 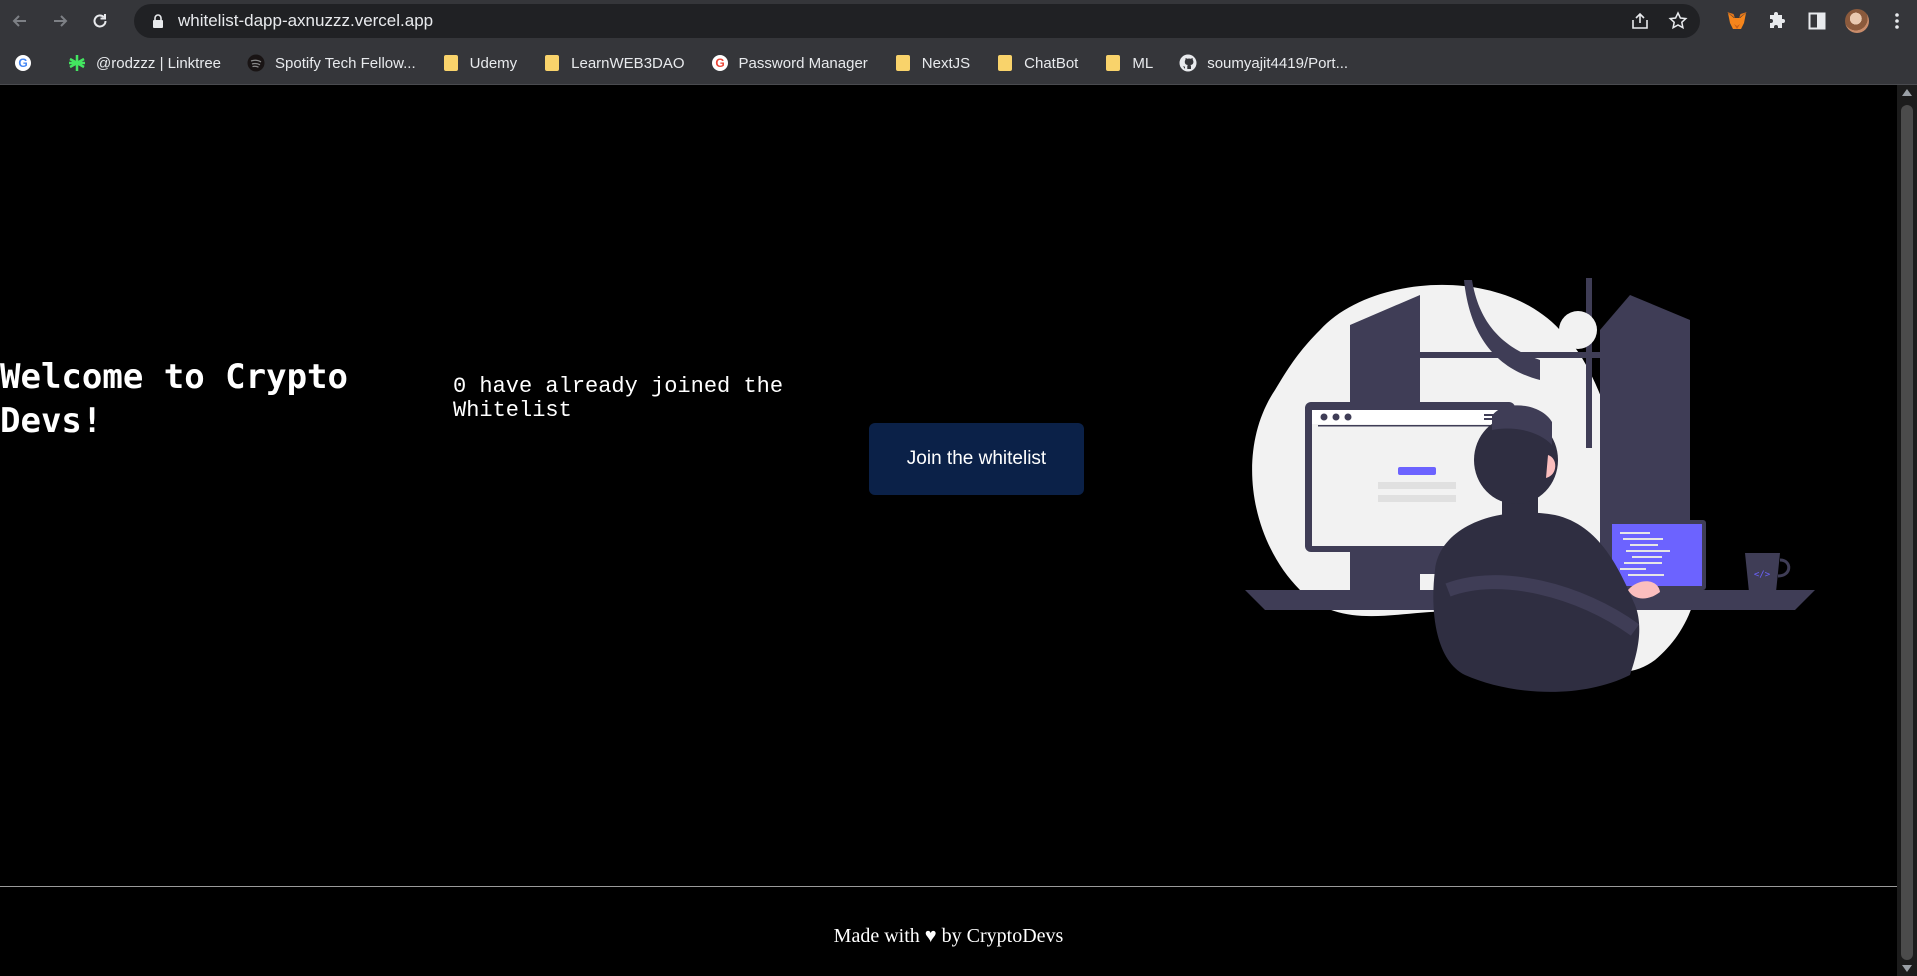 I want to click on monitor-stand, so click(x=1410, y=563).